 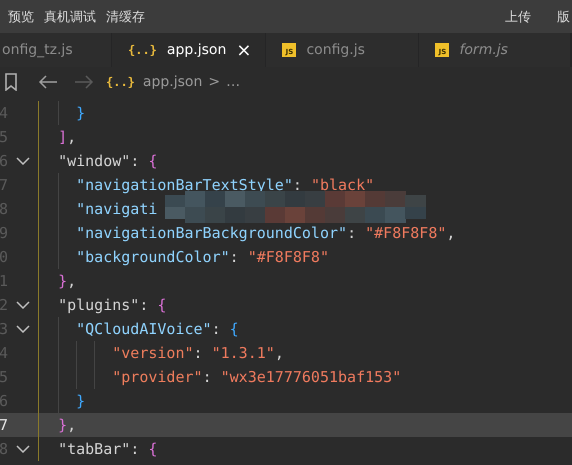 What do you see at coordinates (102, 305) in the screenshot?
I see `code-line: "plugins": {` at bounding box center [102, 305].